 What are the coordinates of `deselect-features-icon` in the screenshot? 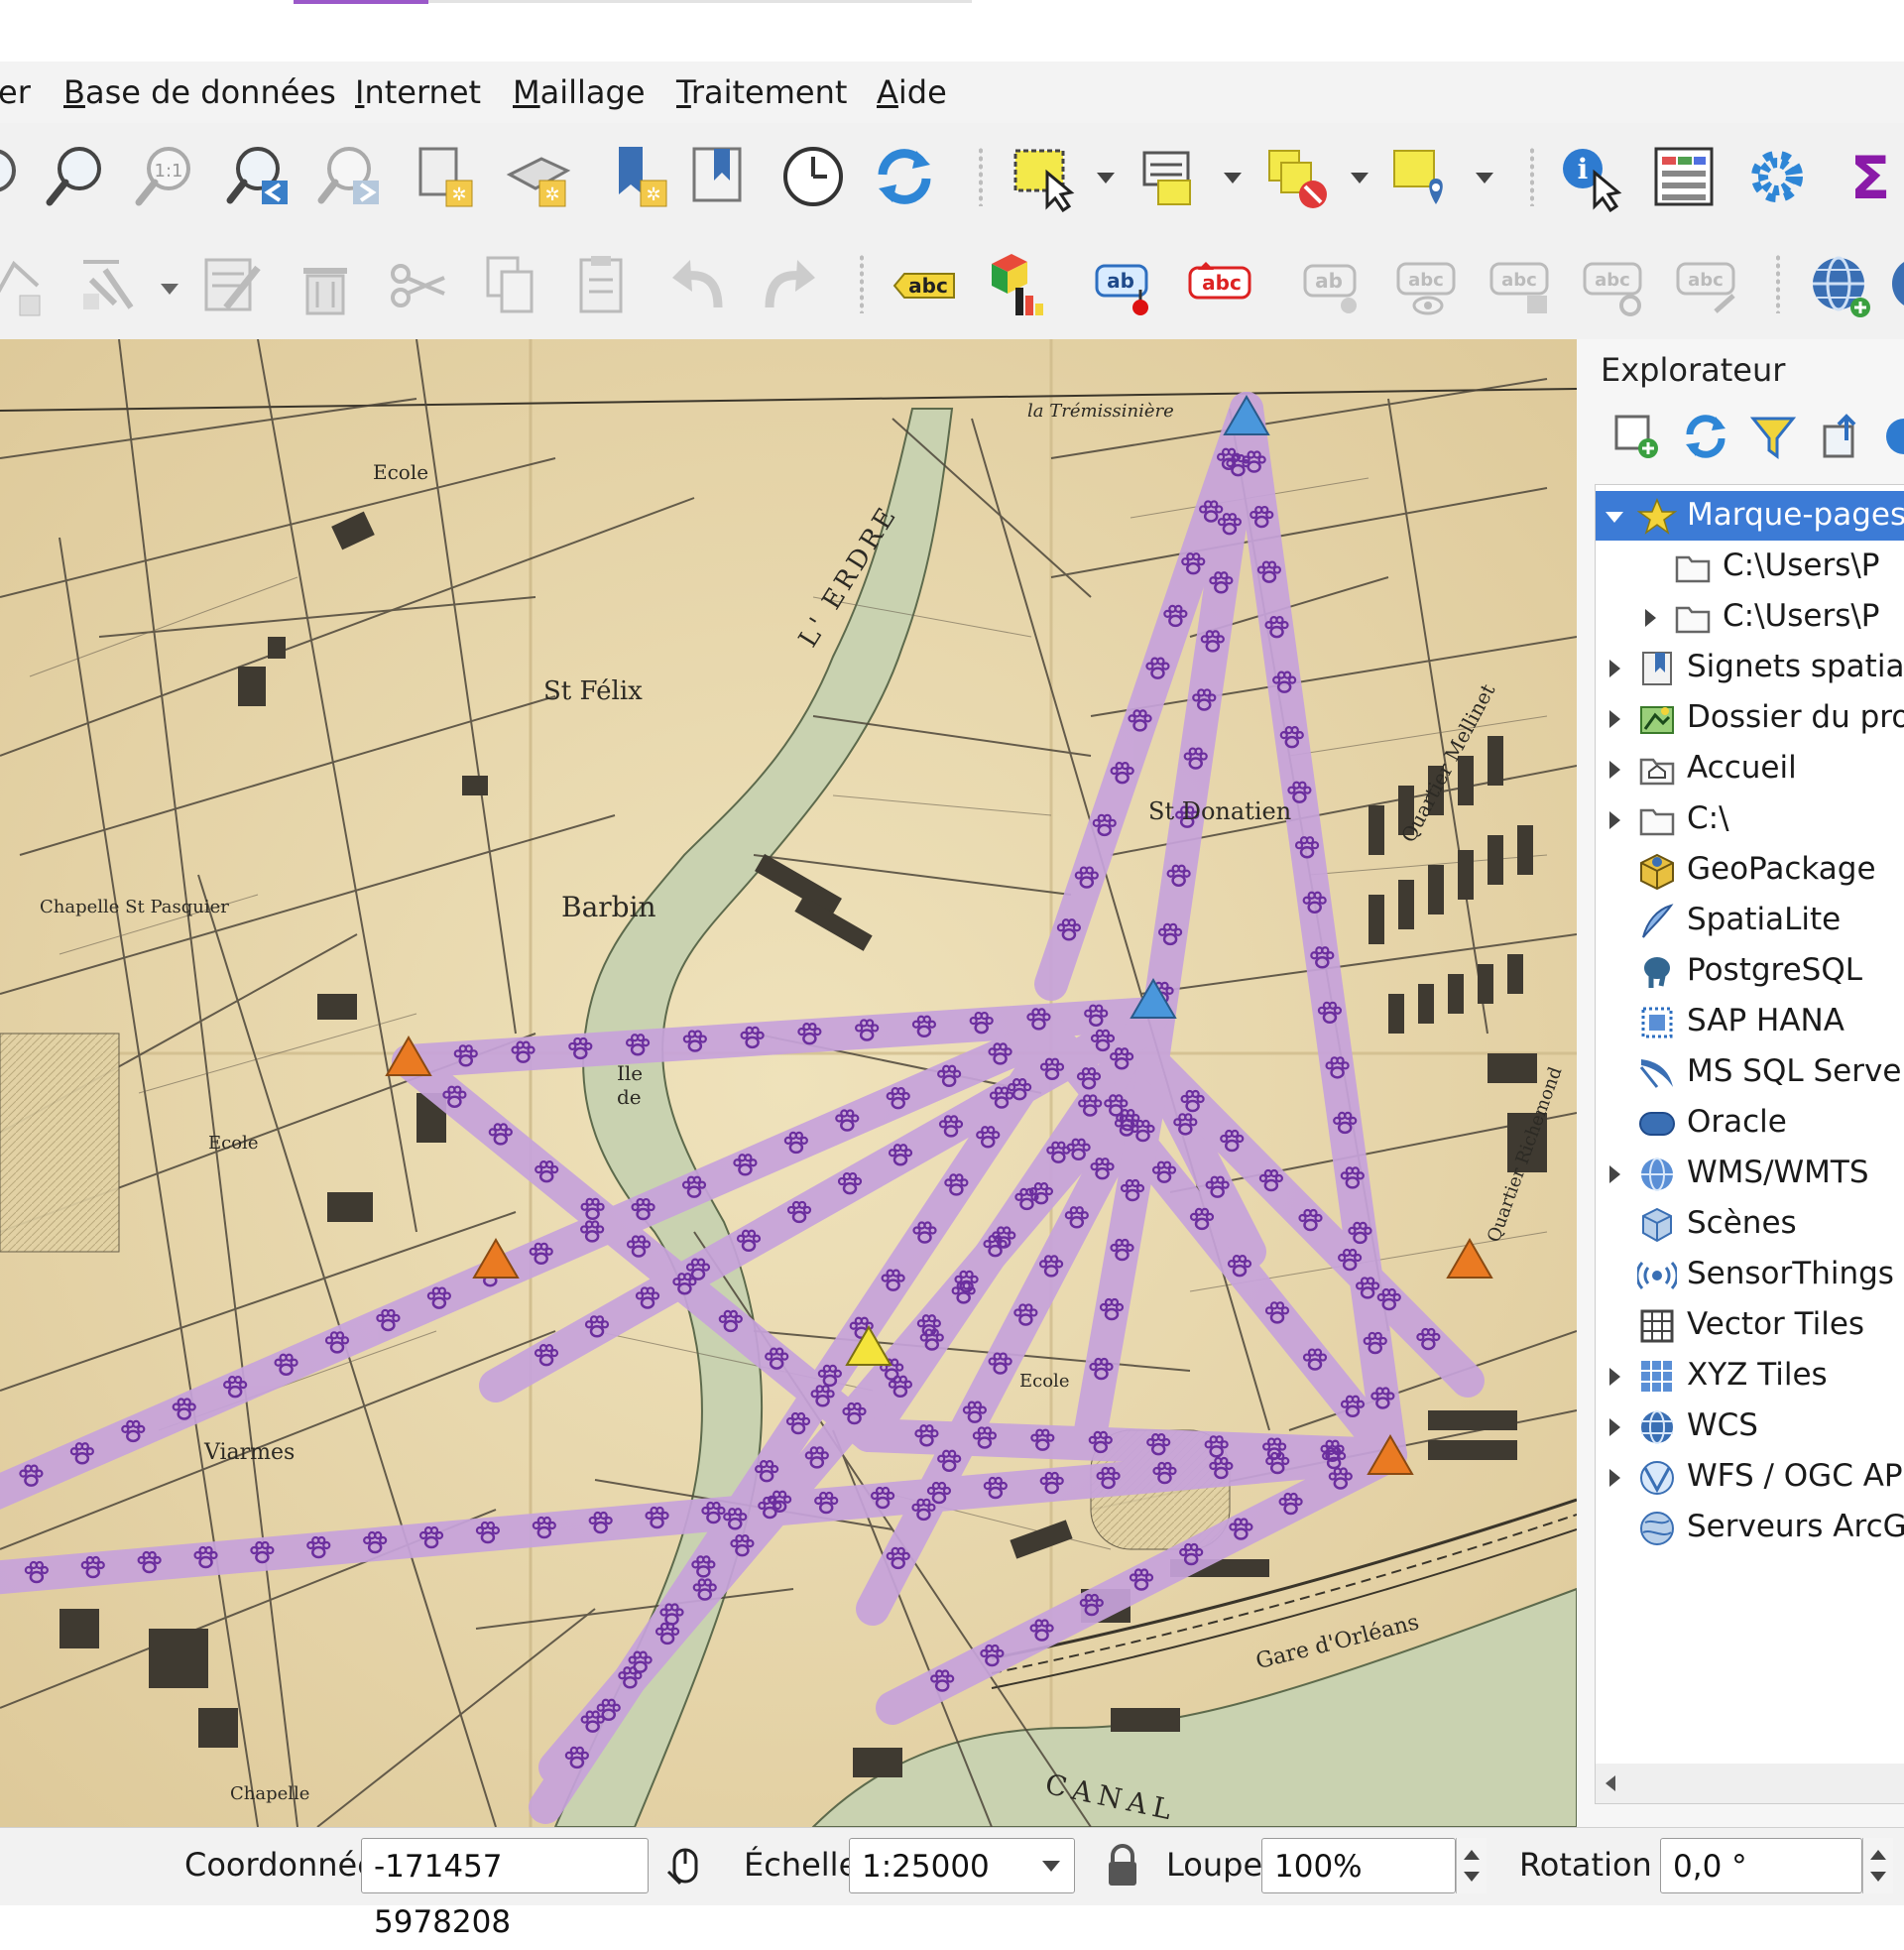 It's located at (1297, 177).